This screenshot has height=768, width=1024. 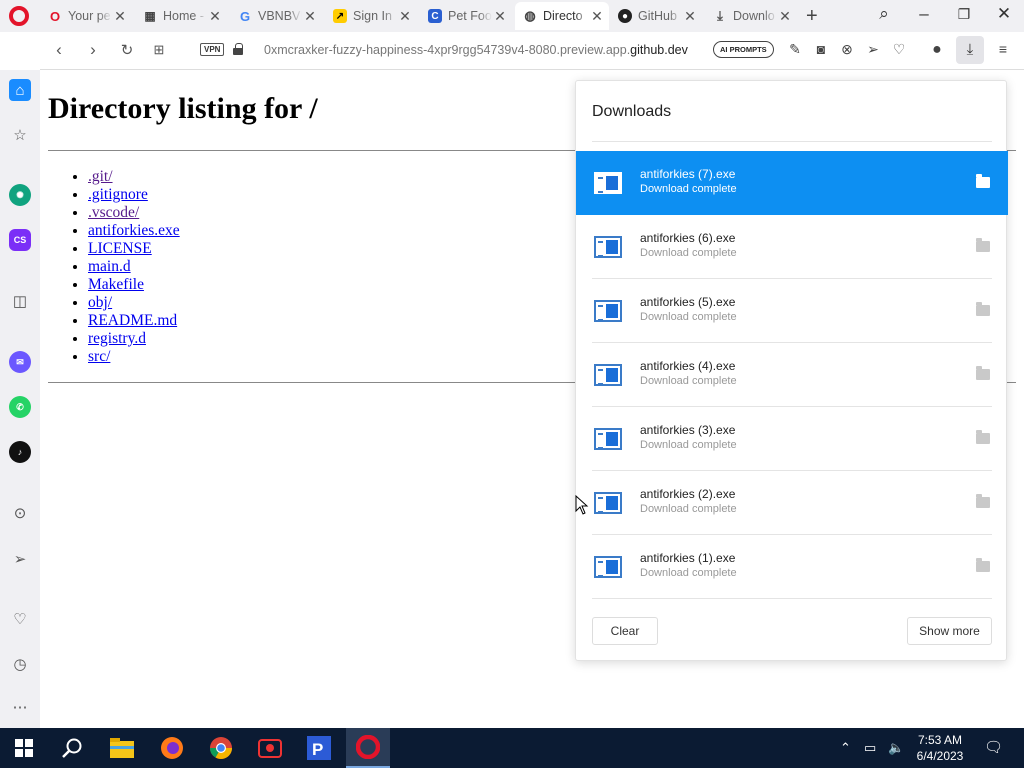 What do you see at coordinates (845, 748) in the screenshot?
I see `chevron-up-icon: ⌃` at bounding box center [845, 748].